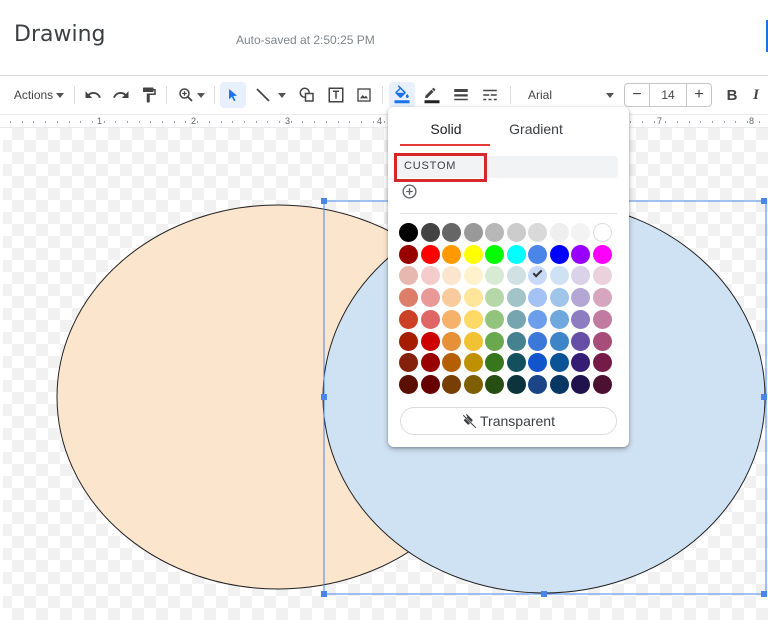 The image size is (768, 620). Describe the element at coordinates (508, 213) in the screenshot. I see `popup-divider` at that location.